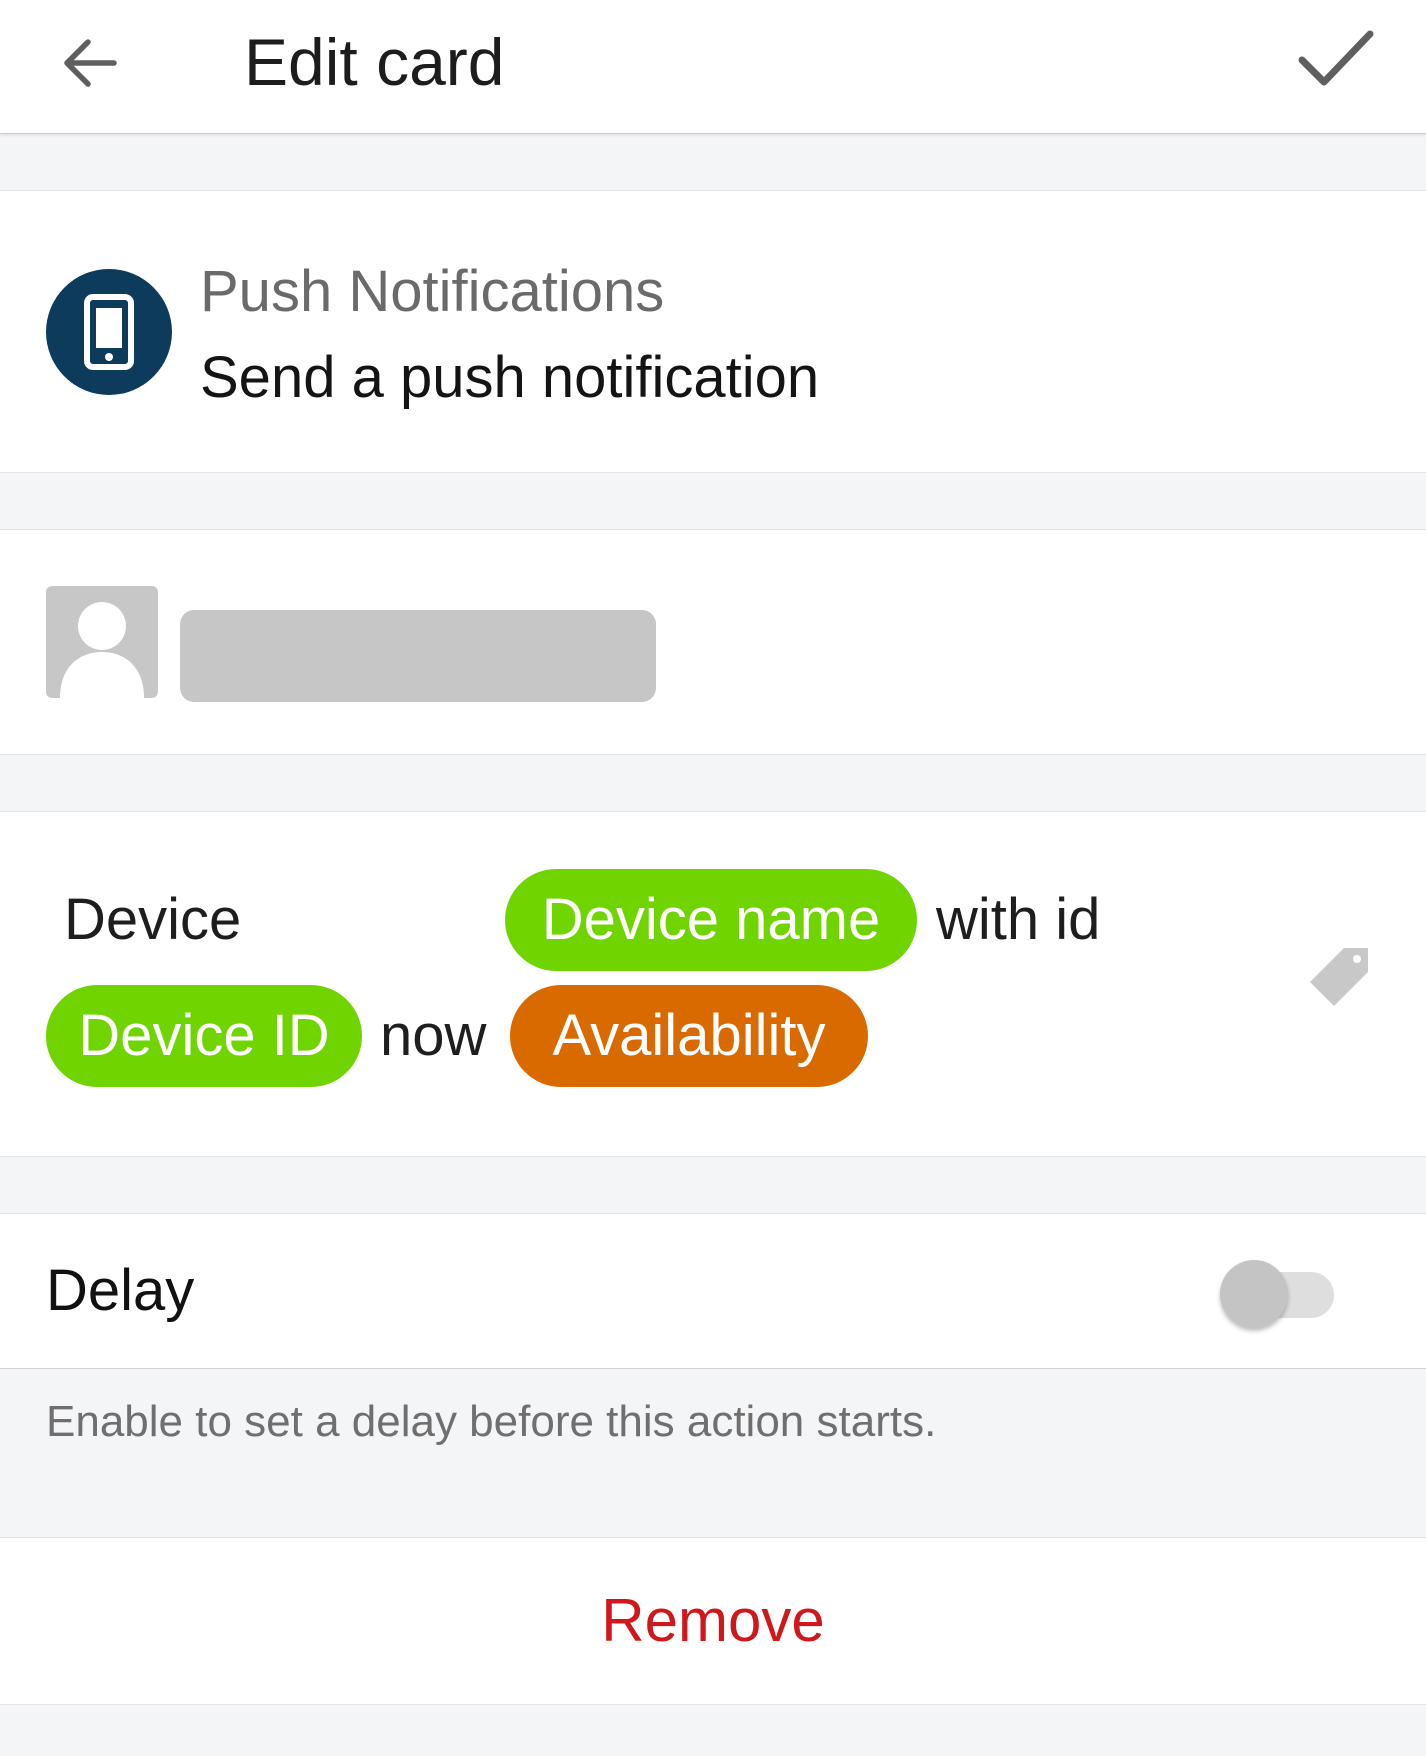  Describe the element at coordinates (689, 1036) in the screenshot. I see `token-availability: Availability` at that location.